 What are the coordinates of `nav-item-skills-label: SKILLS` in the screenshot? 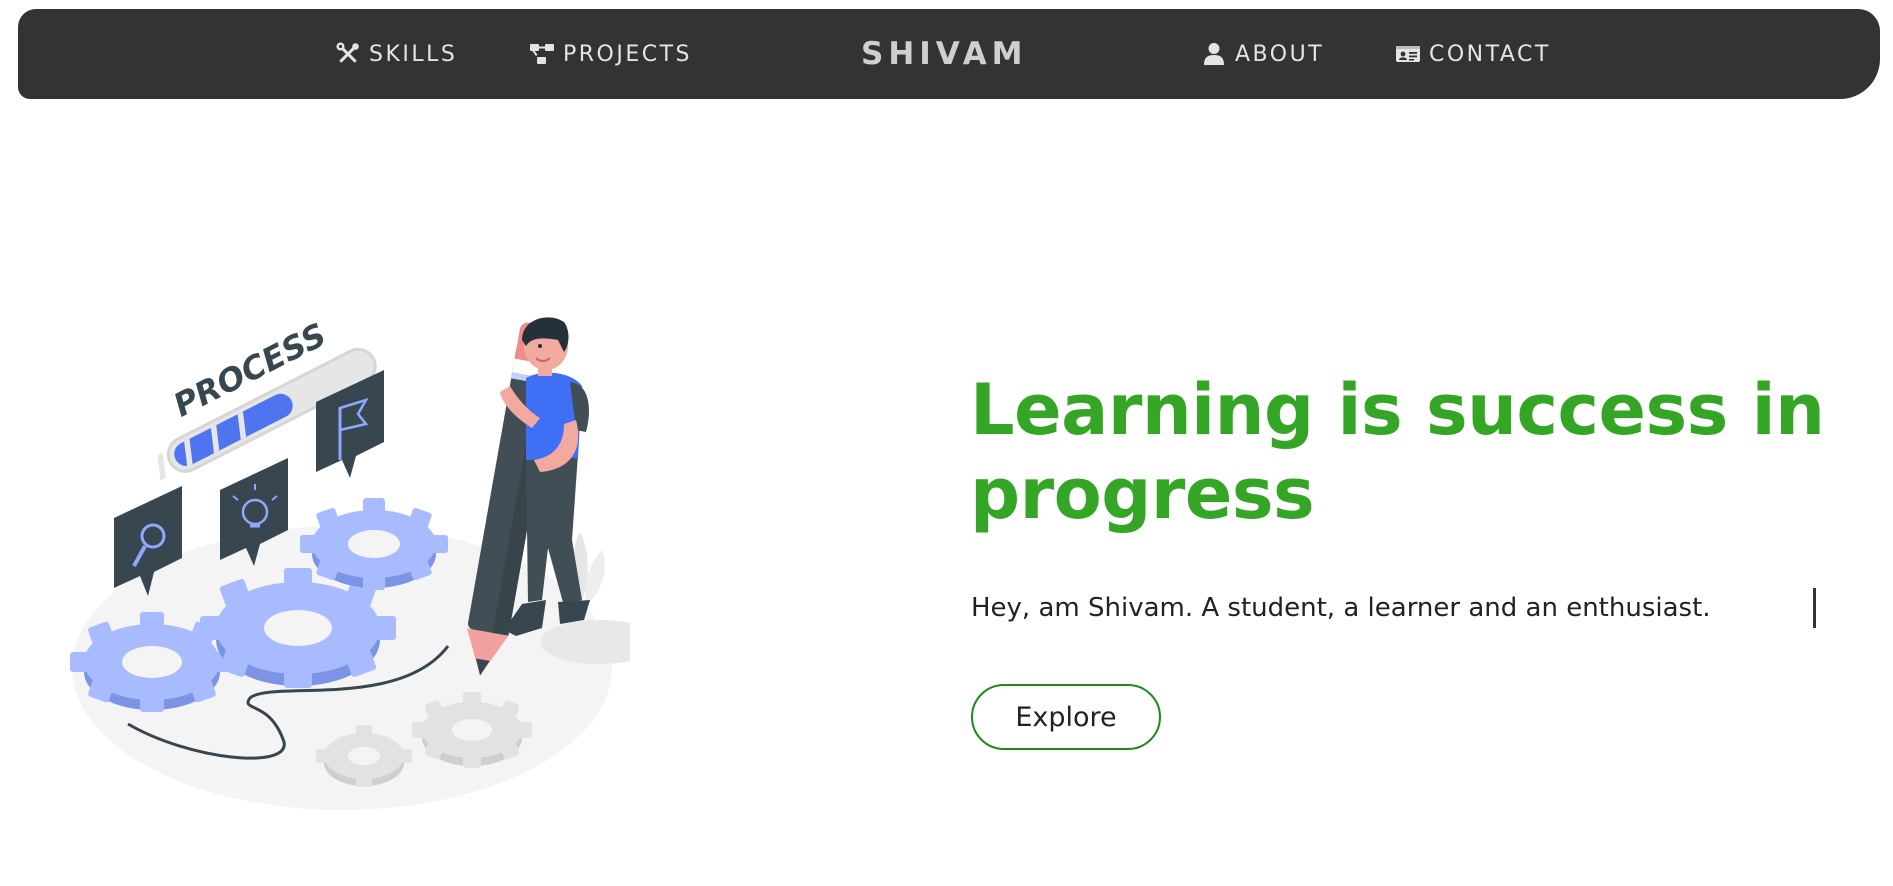 It's located at (413, 54).